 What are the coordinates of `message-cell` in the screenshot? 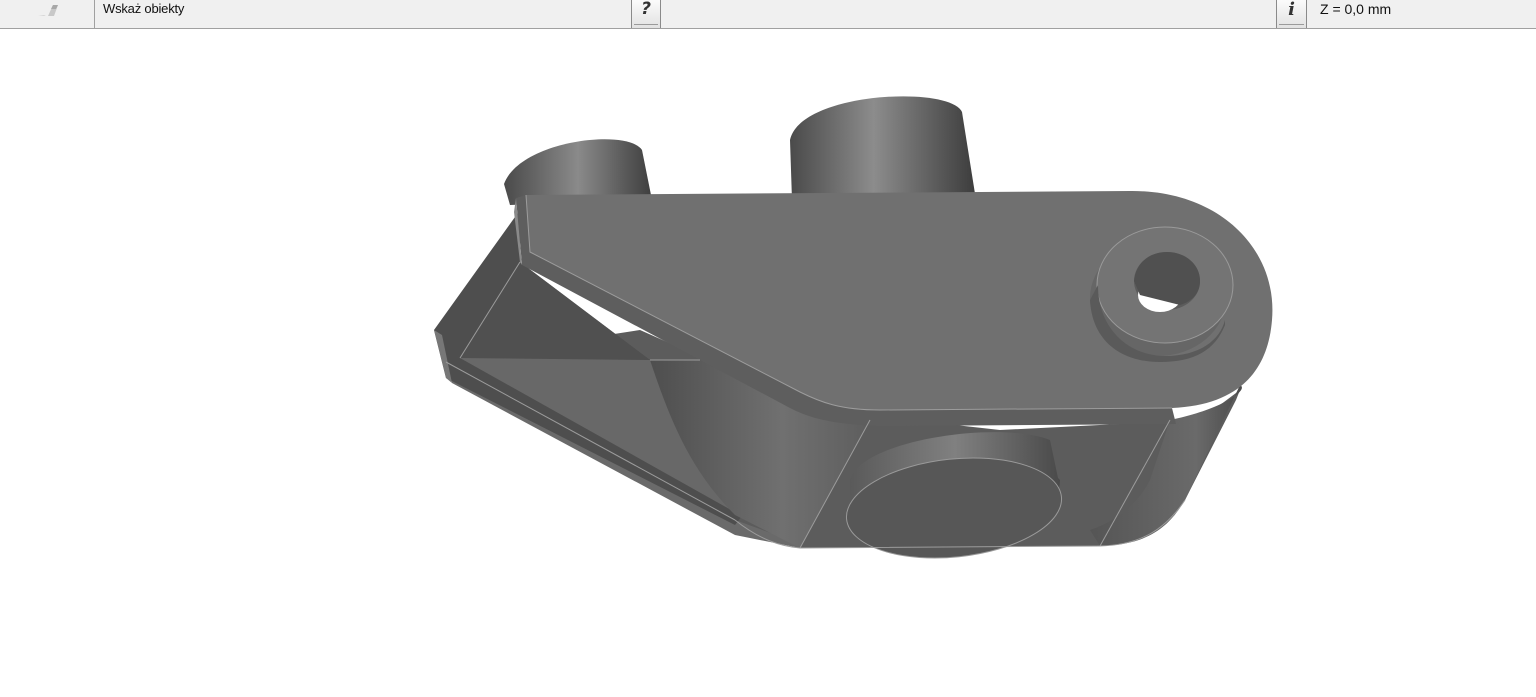 It's located at (968, 14).